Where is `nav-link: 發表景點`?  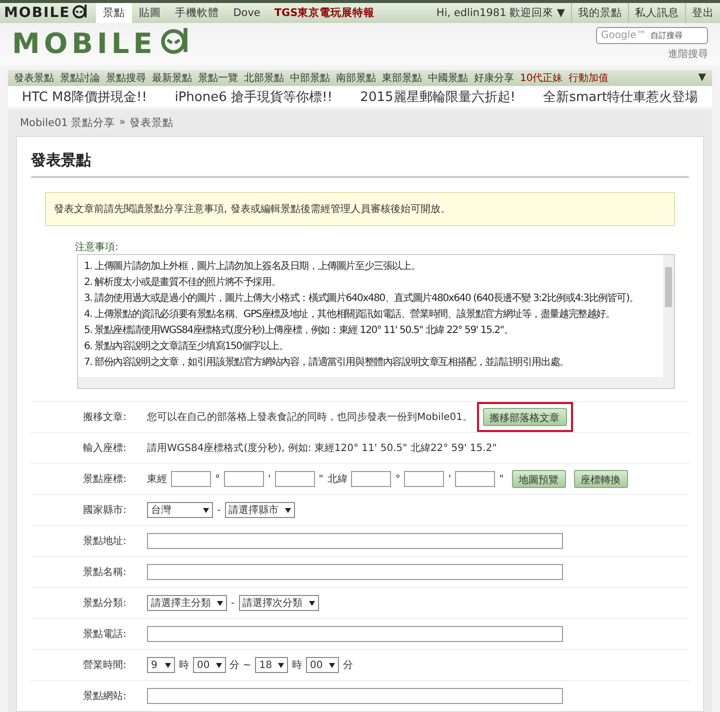
nav-link: 發表景點 is located at coordinates (34, 77).